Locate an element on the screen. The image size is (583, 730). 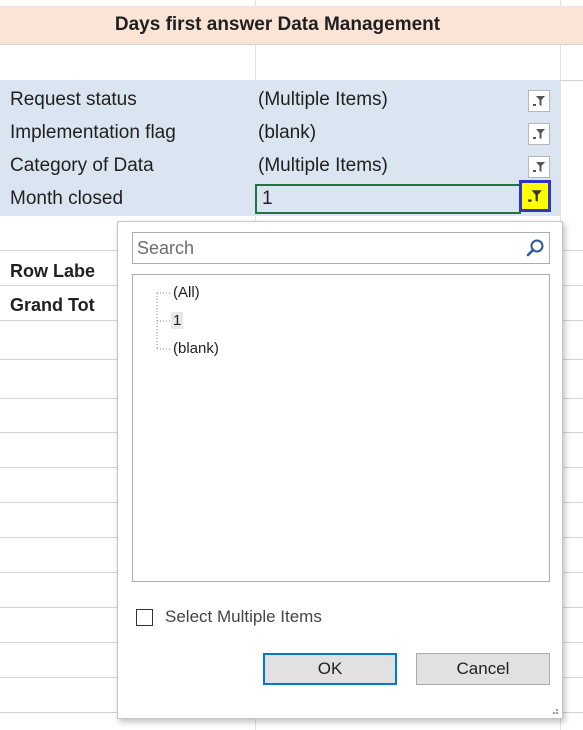
select-multiple-label: Select Multiple Items is located at coordinates (243, 616).